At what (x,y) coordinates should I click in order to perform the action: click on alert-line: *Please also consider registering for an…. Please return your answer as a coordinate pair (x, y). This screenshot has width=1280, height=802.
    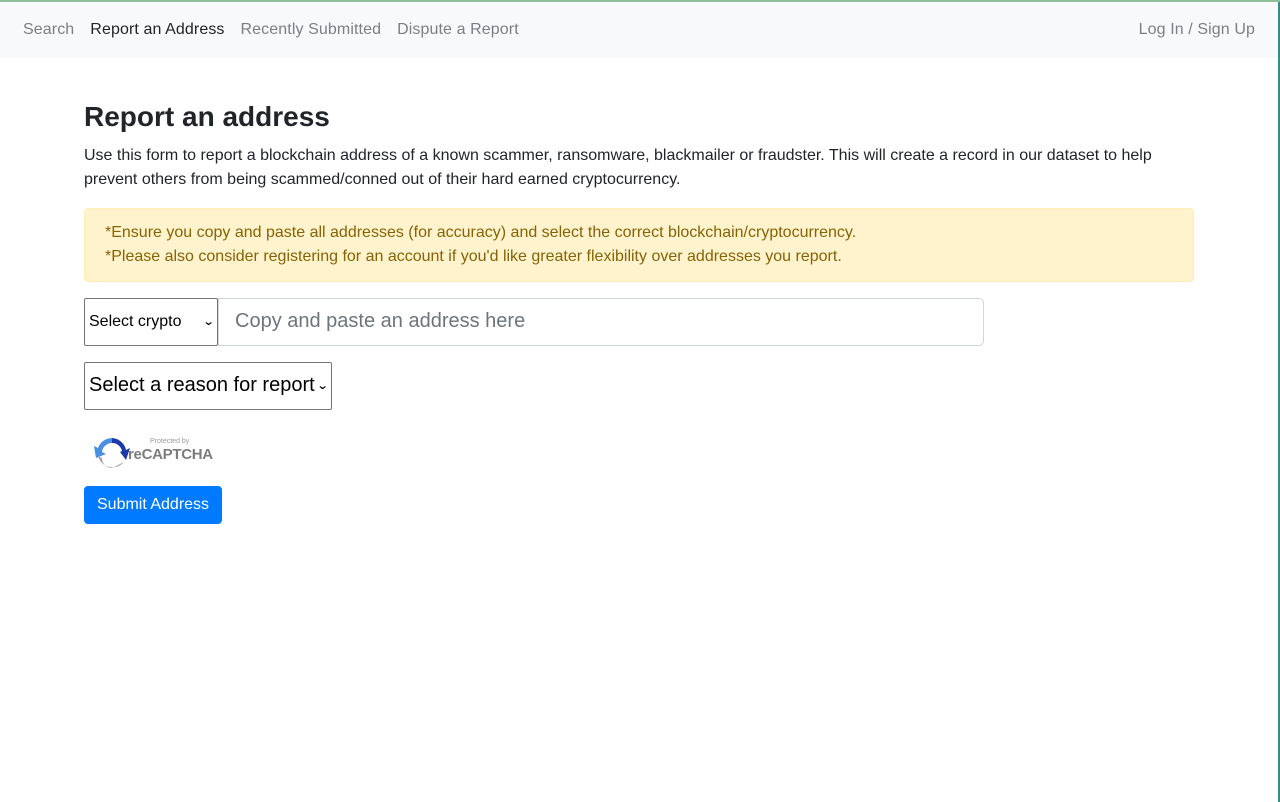
    Looking at the image, I should click on (473, 256).